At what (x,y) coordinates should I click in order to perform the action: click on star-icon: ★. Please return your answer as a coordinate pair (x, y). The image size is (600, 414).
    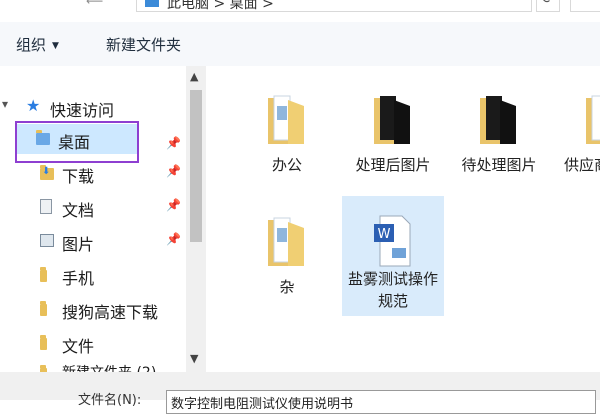
    Looking at the image, I should click on (33, 105).